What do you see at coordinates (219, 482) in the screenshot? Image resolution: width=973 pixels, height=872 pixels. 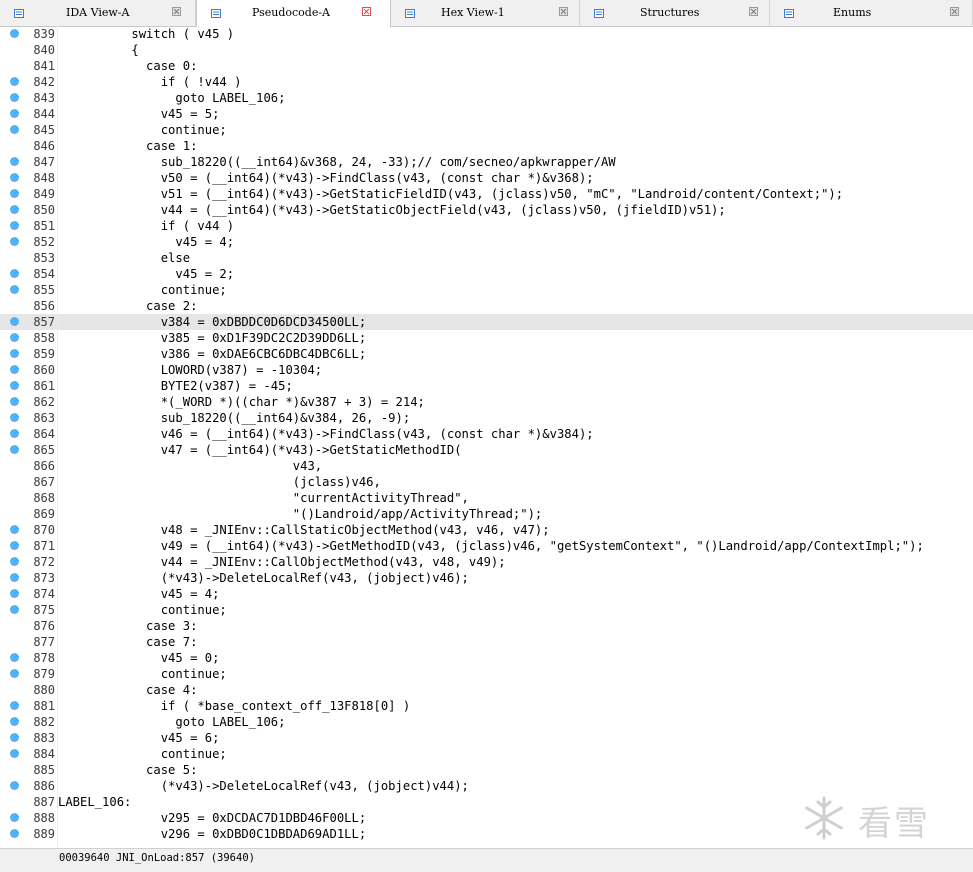 I see `code-text: (jclass)v46,` at bounding box center [219, 482].